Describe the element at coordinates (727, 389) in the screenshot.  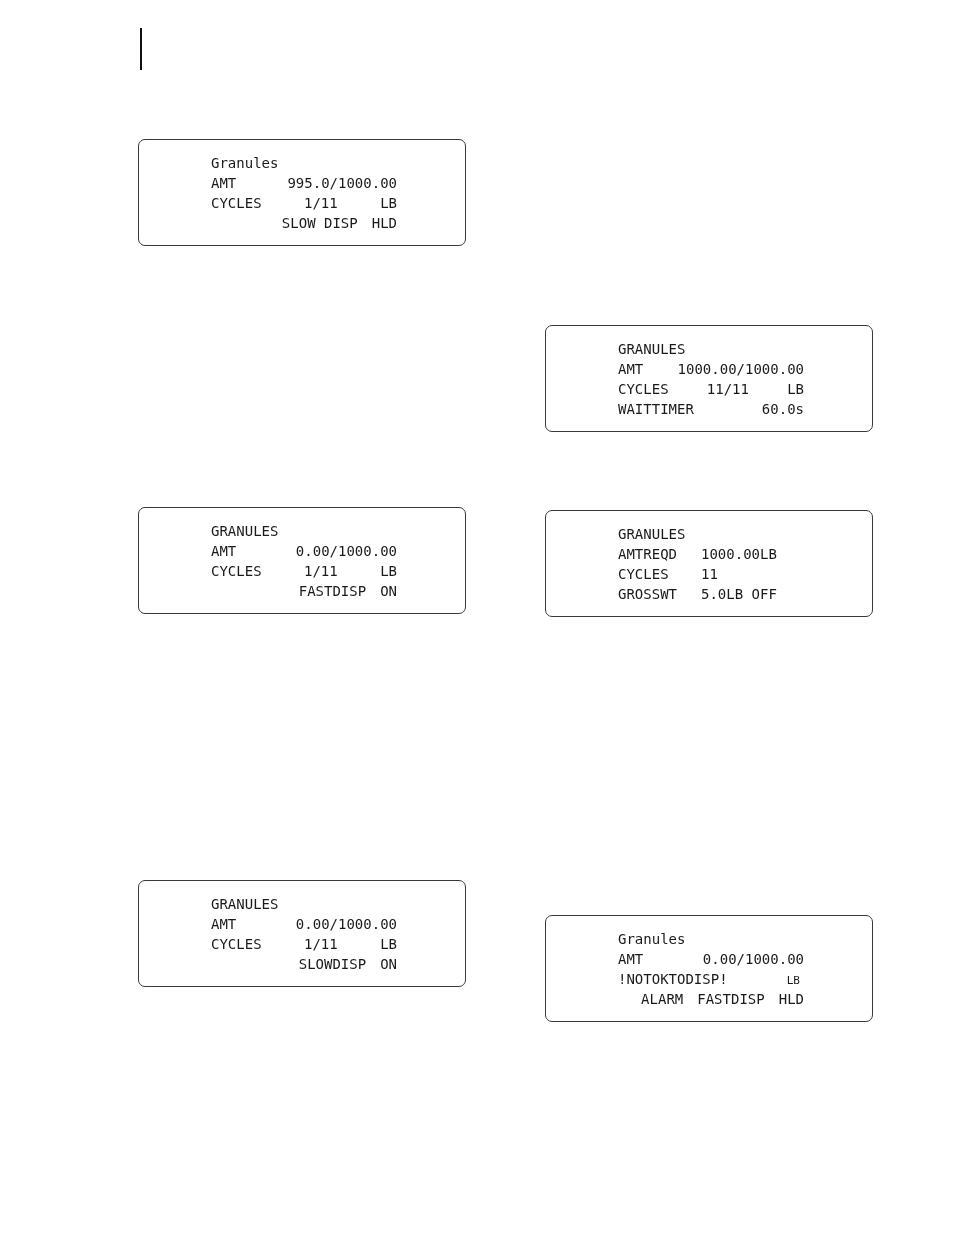
I see `field-value: 11/11` at that location.